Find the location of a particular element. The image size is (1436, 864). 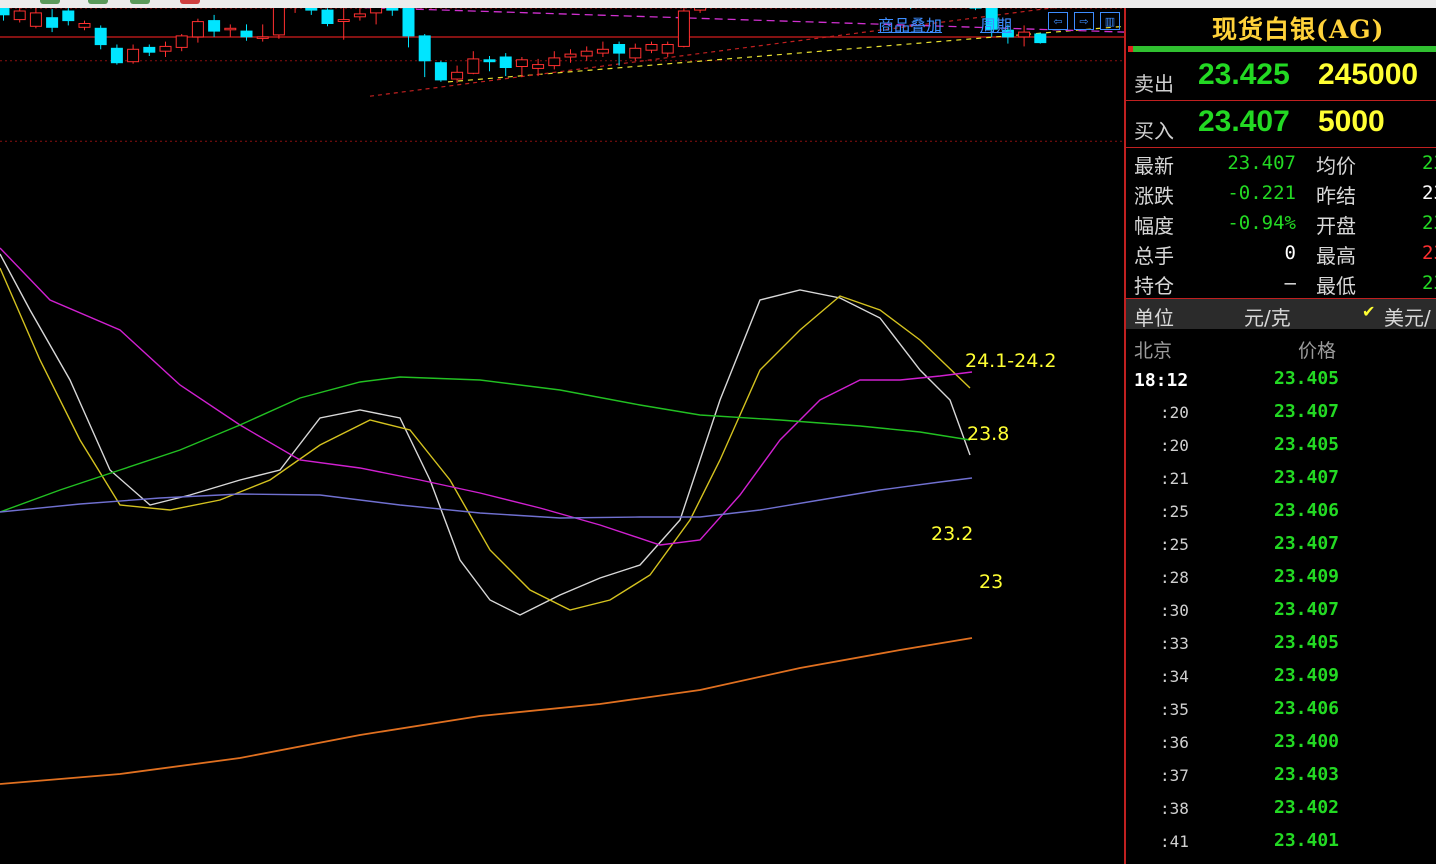

unit-option-usd: 美元/ is located at coordinates (1407, 316).